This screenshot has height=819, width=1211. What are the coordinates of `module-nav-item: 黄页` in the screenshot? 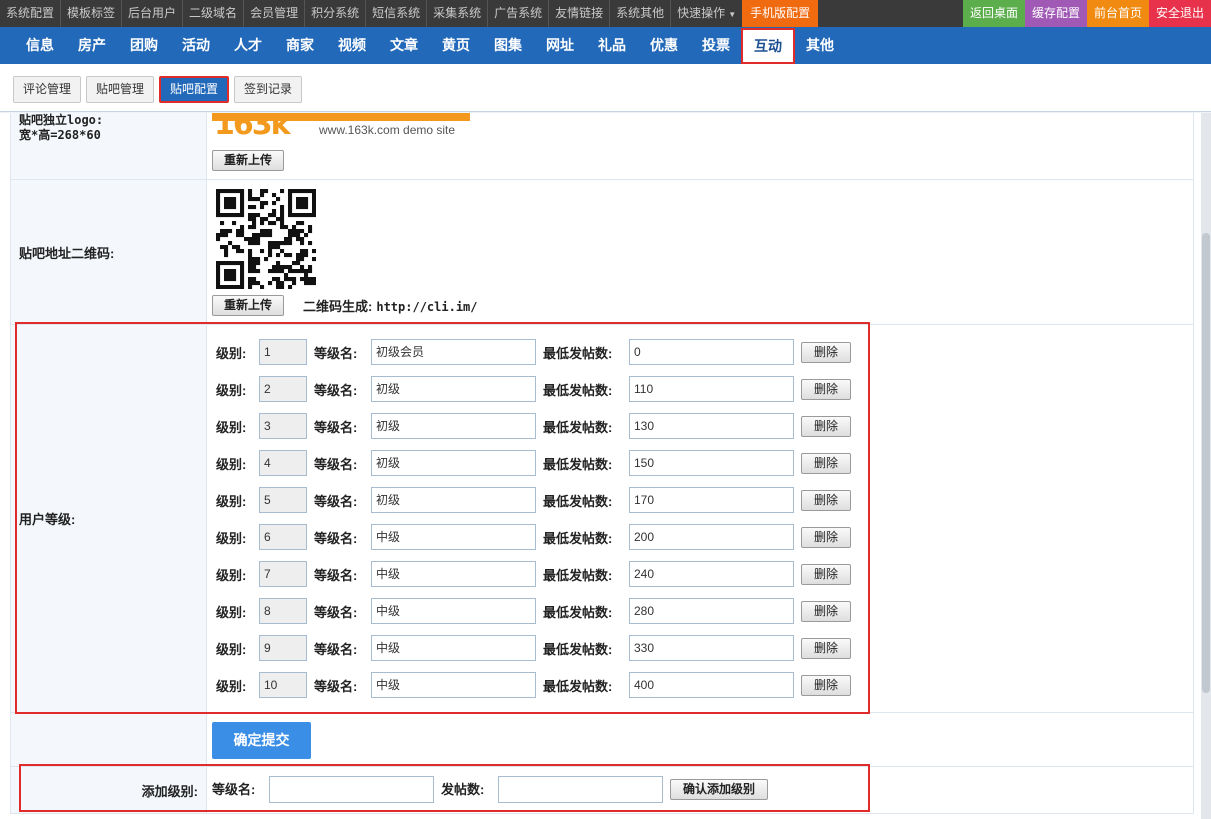 It's located at (456, 45).